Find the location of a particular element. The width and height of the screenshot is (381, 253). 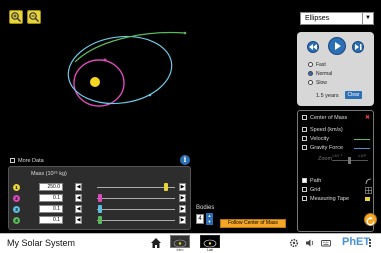

info-icon: i is located at coordinates (185, 159).